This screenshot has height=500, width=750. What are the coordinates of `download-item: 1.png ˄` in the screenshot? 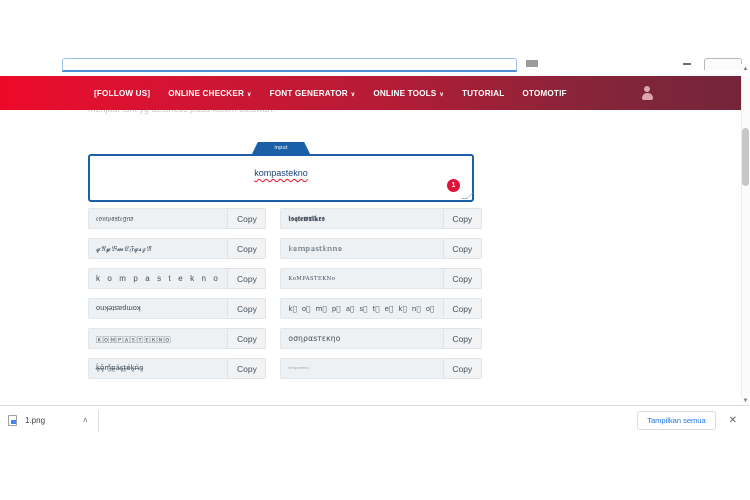 It's located at (53, 420).